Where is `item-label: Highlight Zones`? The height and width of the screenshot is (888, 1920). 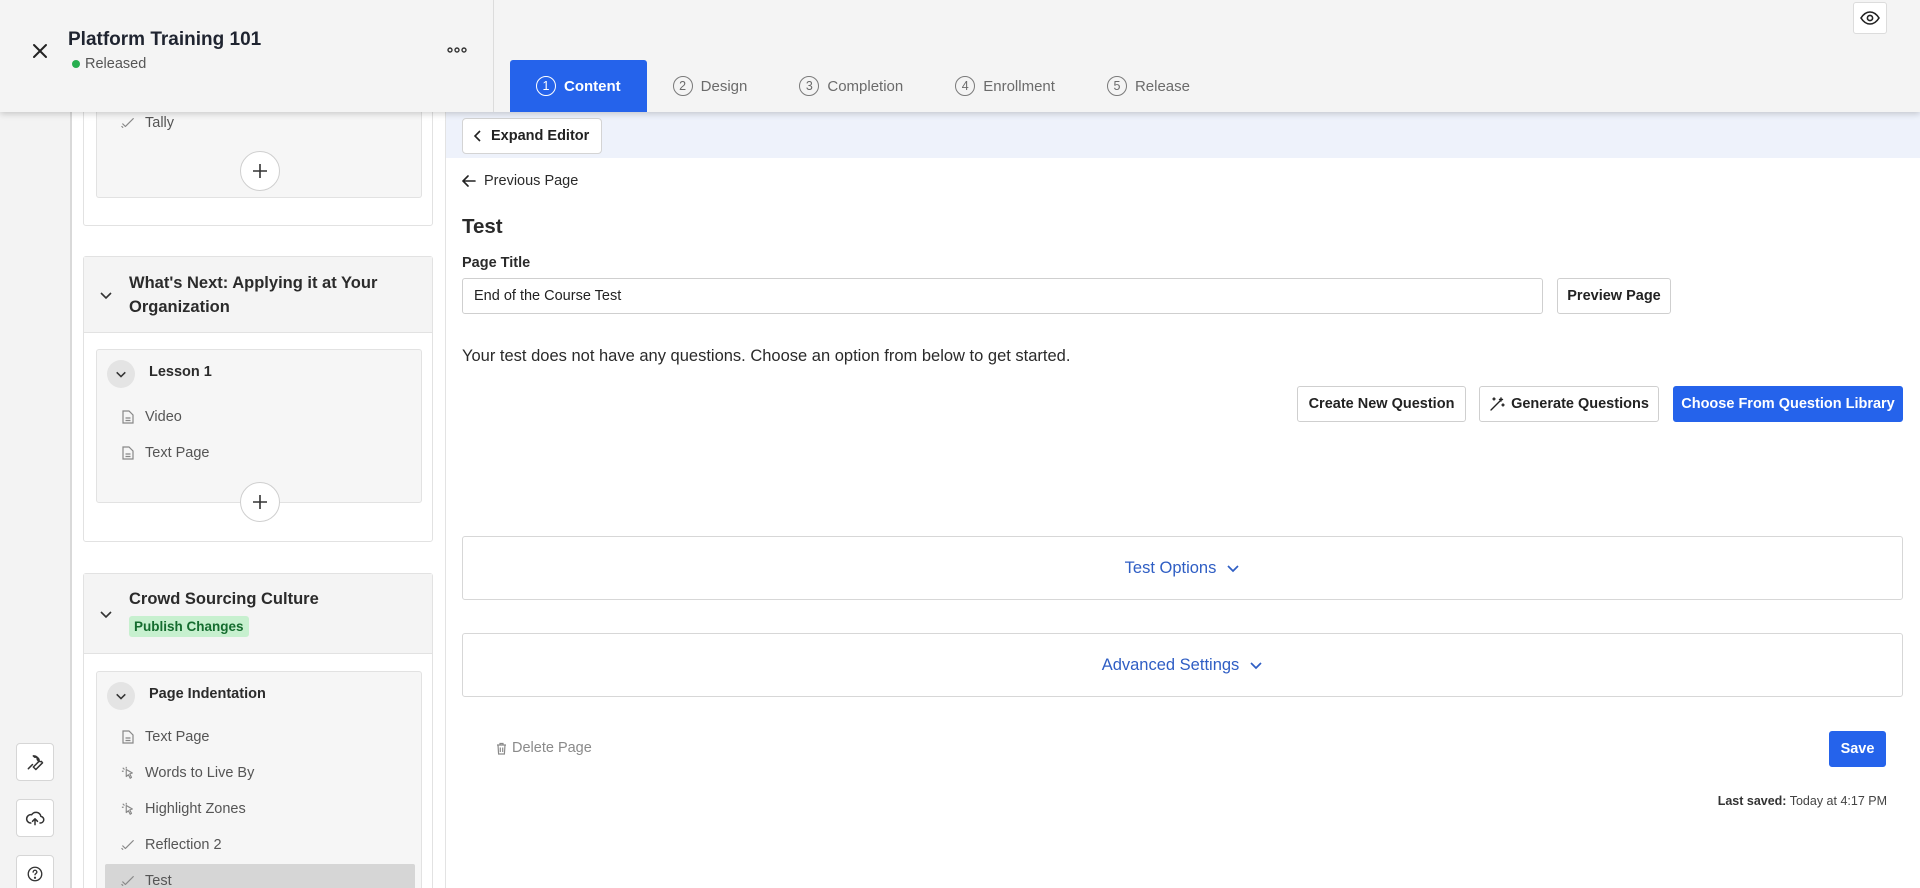
item-label: Highlight Zones is located at coordinates (195, 809).